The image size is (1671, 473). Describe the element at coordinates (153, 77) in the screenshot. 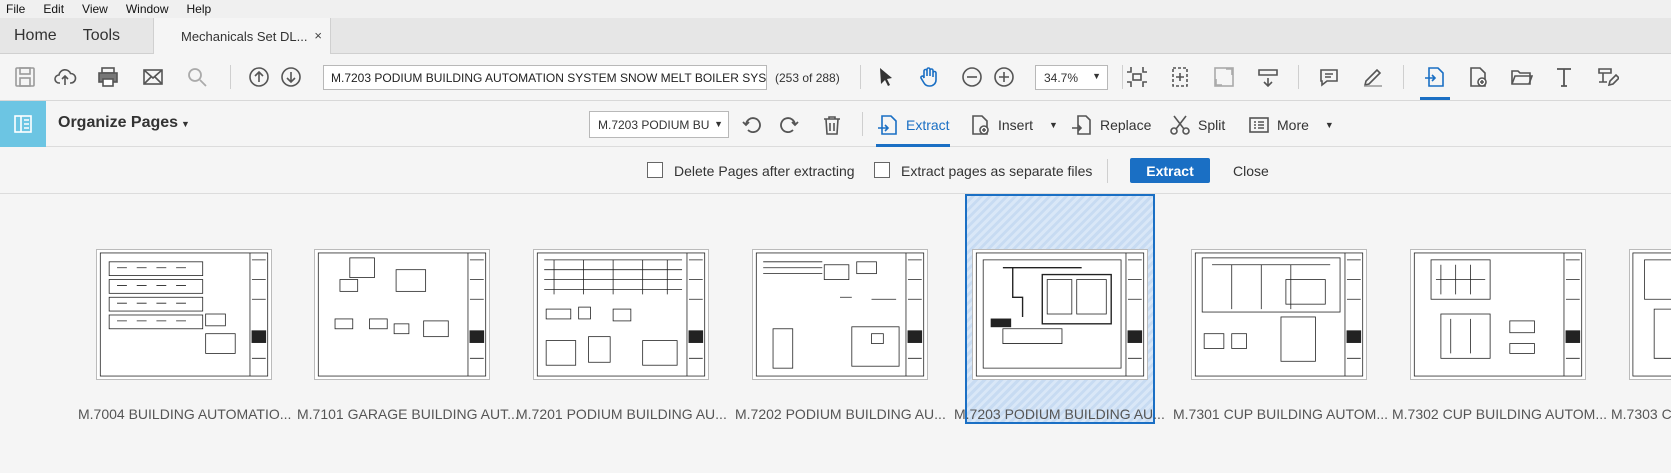

I see `email-icon` at that location.